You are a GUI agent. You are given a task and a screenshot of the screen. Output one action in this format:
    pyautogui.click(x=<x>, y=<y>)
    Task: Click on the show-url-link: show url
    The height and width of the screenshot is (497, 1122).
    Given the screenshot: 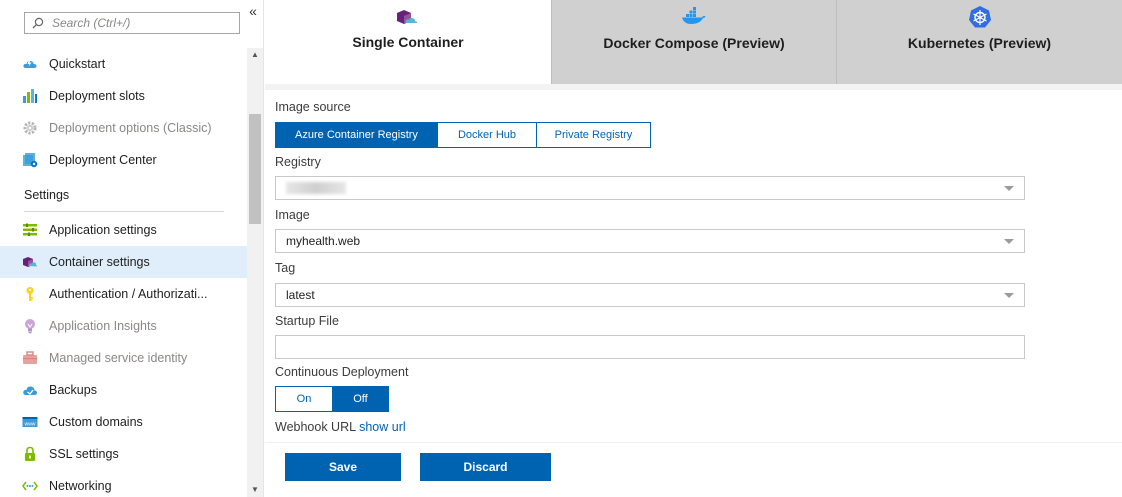 What is the action you would take?
    pyautogui.click(x=382, y=427)
    